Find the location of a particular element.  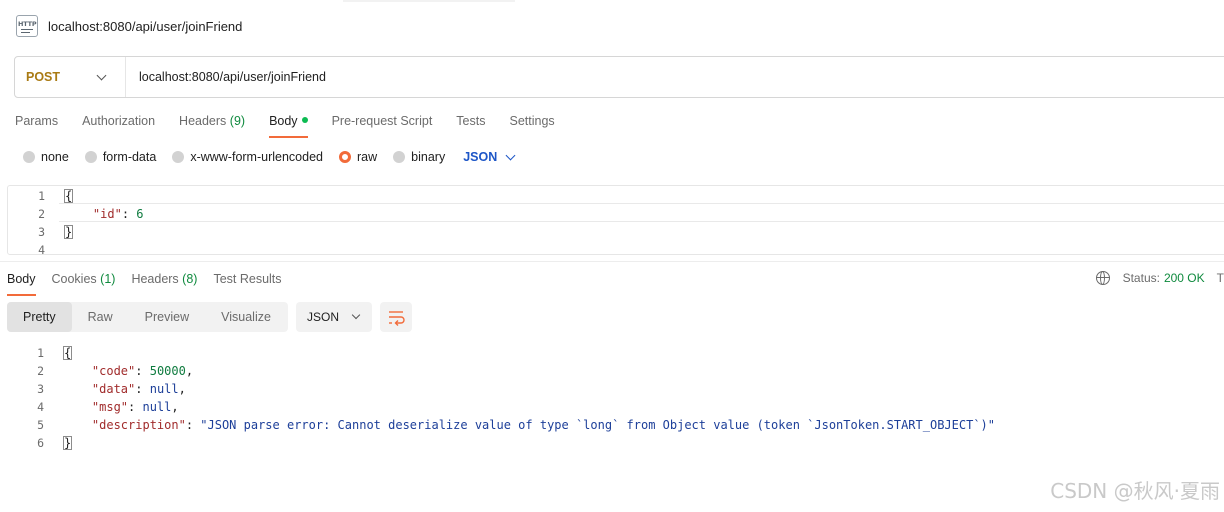

viewer-line: 6 } is located at coordinates (55, 443).